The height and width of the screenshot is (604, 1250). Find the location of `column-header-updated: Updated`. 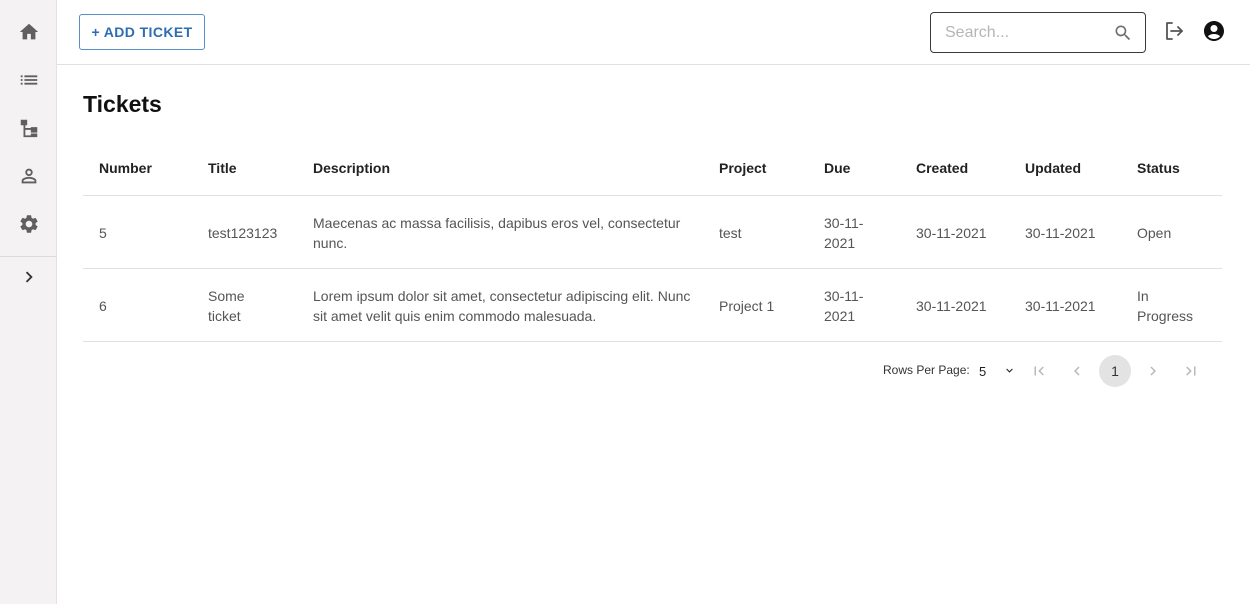

column-header-updated: Updated is located at coordinates (1053, 168).